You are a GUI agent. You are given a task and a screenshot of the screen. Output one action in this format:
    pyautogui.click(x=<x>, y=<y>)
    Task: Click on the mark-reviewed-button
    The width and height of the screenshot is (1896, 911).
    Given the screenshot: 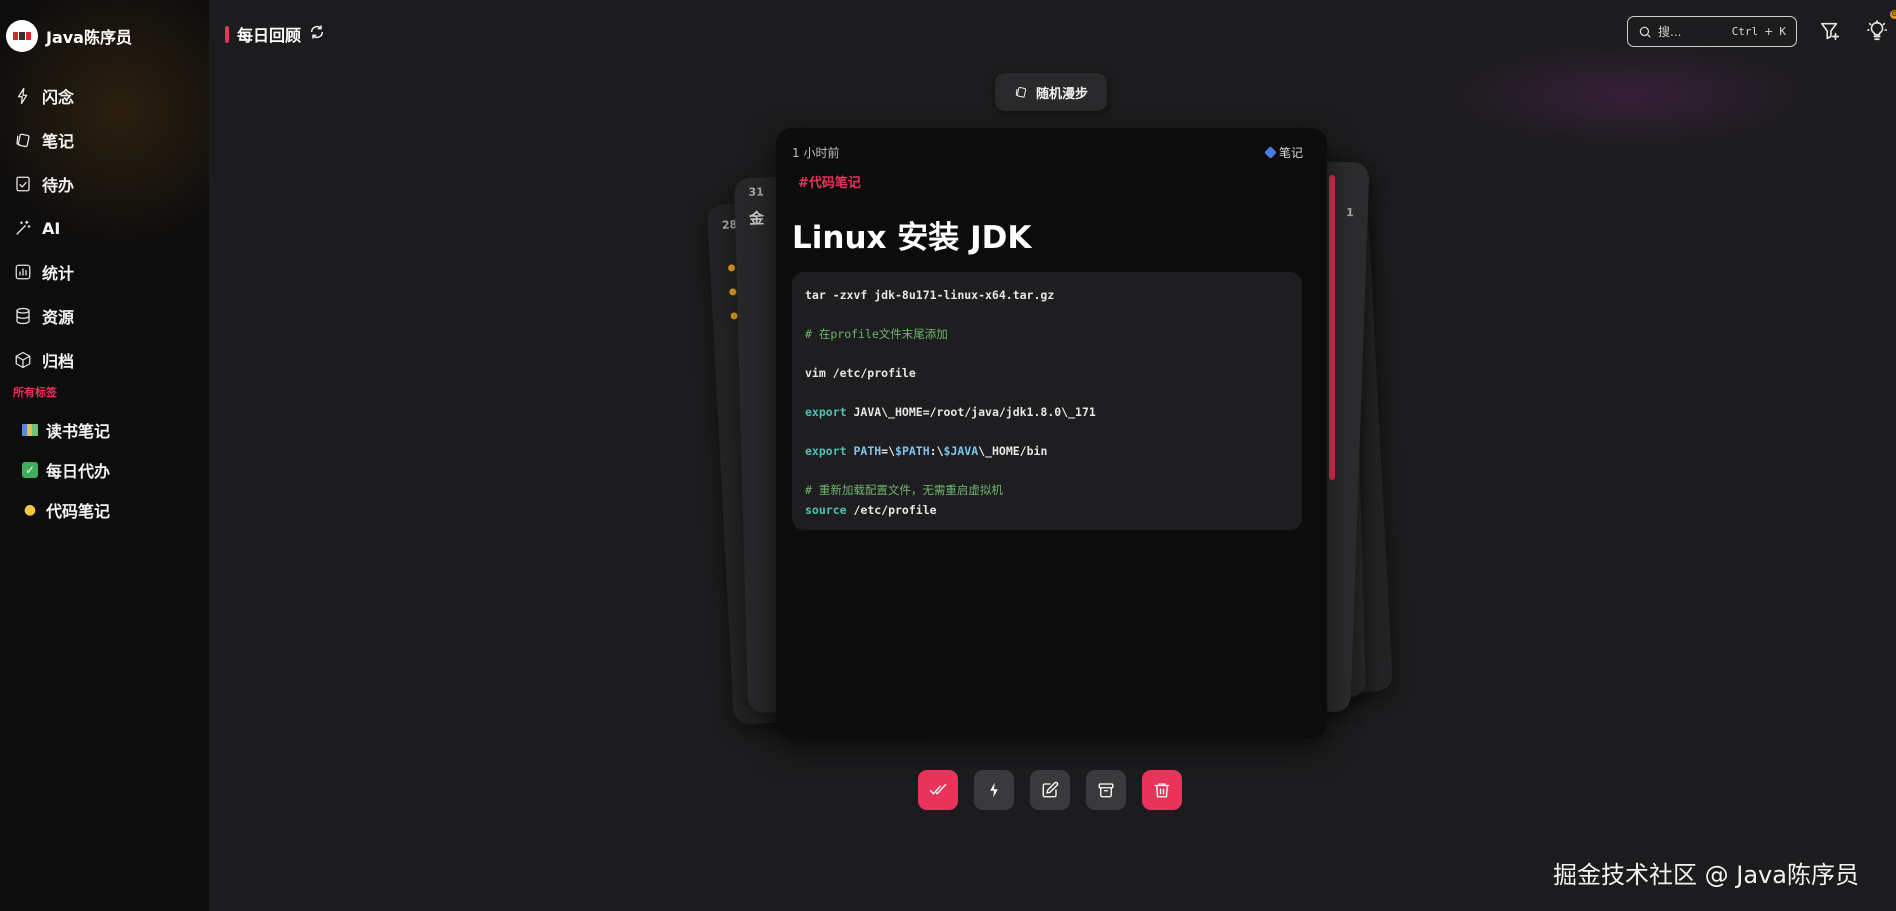 What is the action you would take?
    pyautogui.click(x=938, y=790)
    